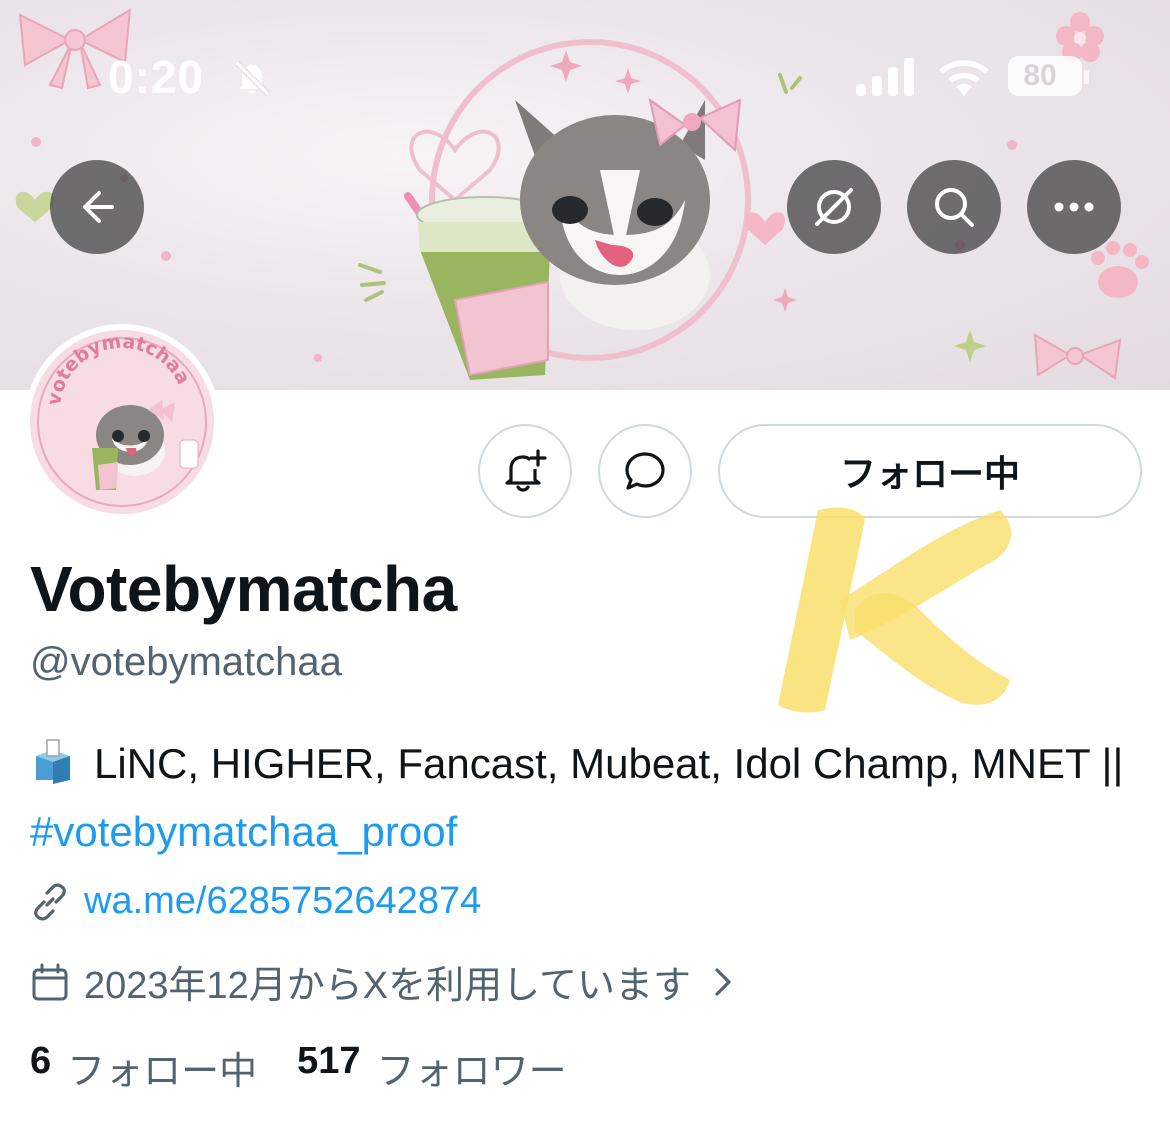 Image resolution: width=1170 pixels, height=1121 pixels. Describe the element at coordinates (243, 831) in the screenshot. I see `bio-hashtag-link: #votebymatchaa_proof` at that location.